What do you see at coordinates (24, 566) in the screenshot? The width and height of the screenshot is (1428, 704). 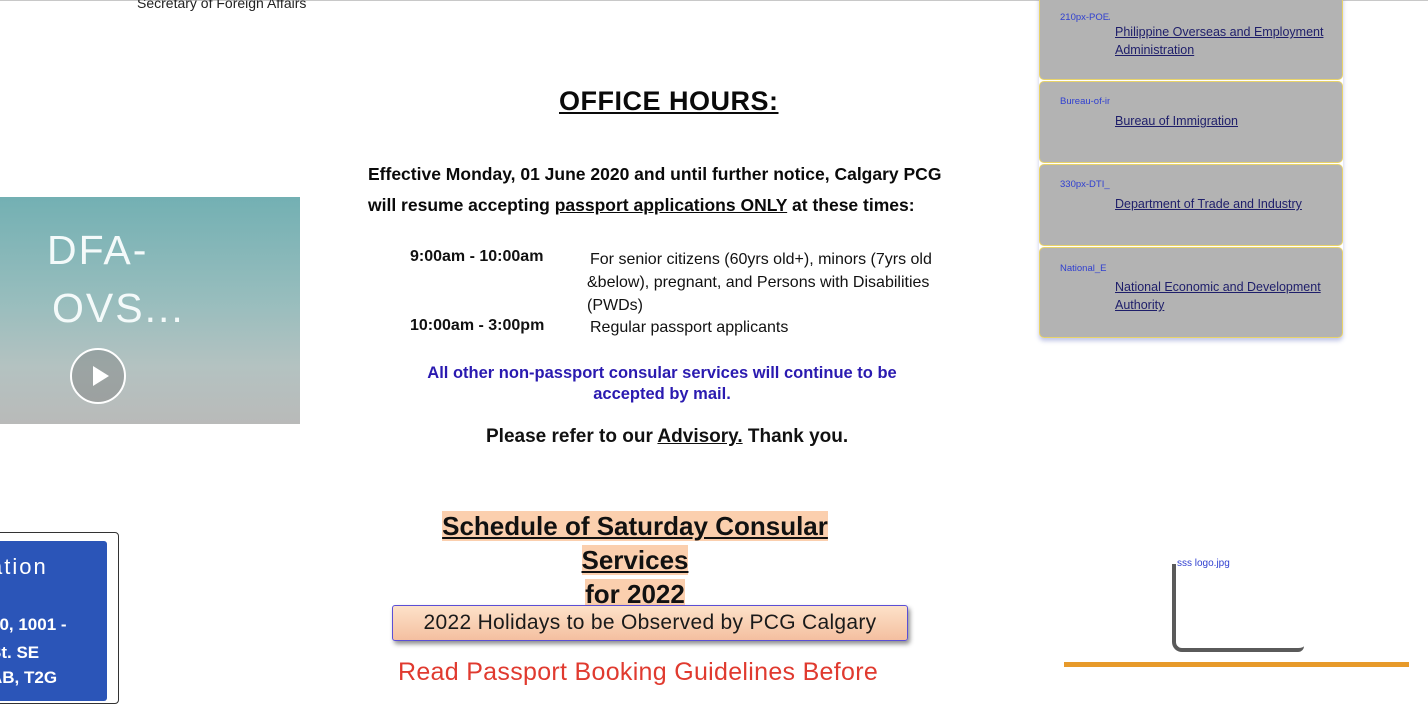 I see `address-title: ation` at bounding box center [24, 566].